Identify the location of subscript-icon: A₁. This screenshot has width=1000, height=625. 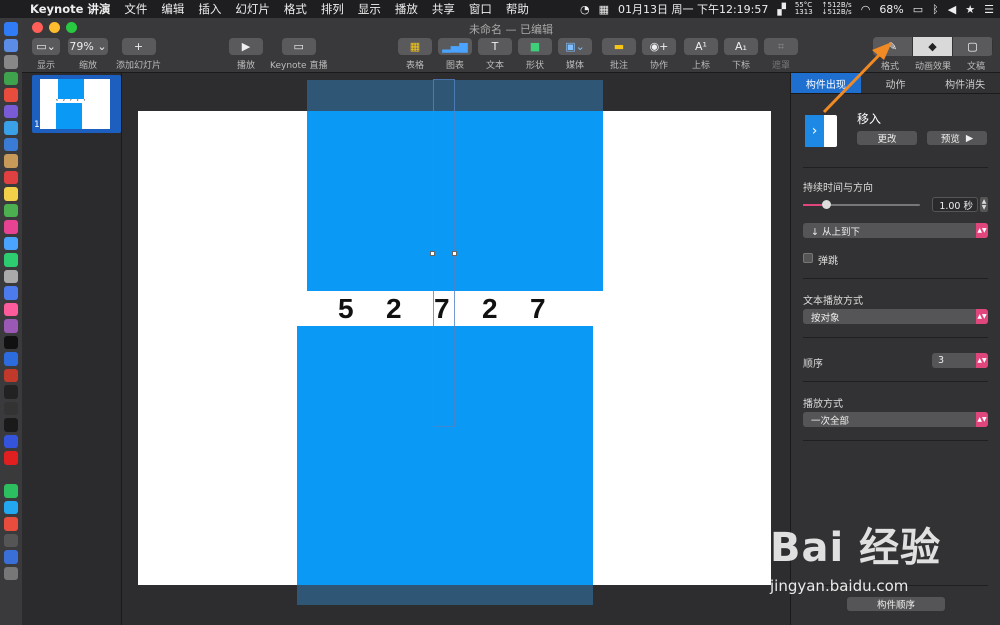
(741, 46).